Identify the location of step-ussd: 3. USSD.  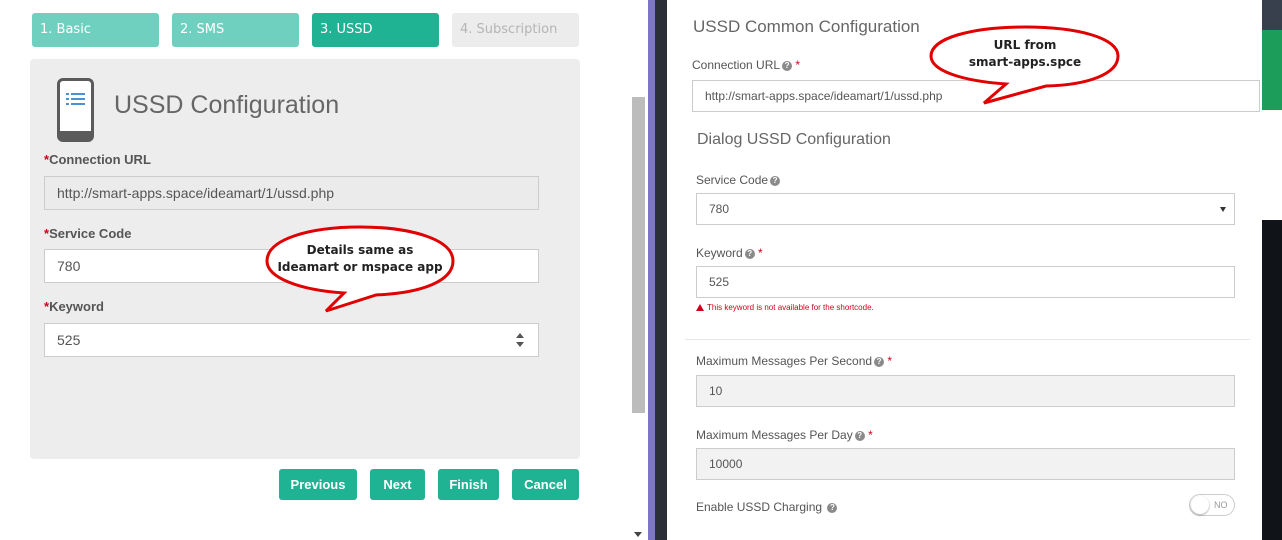
(375, 30).